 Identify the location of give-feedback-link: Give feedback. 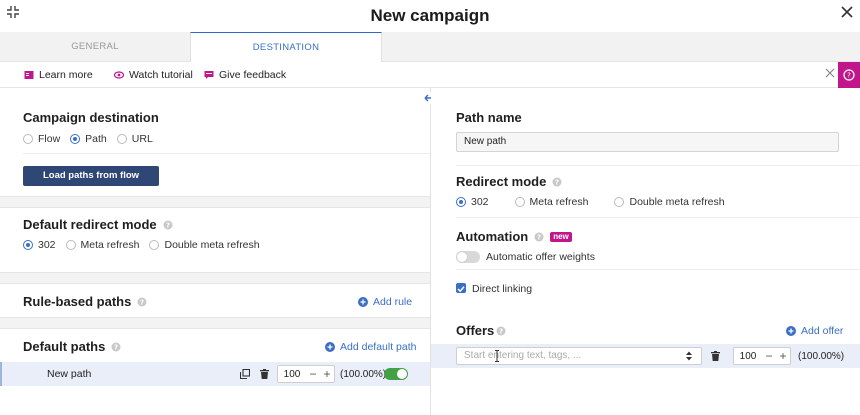
(245, 75).